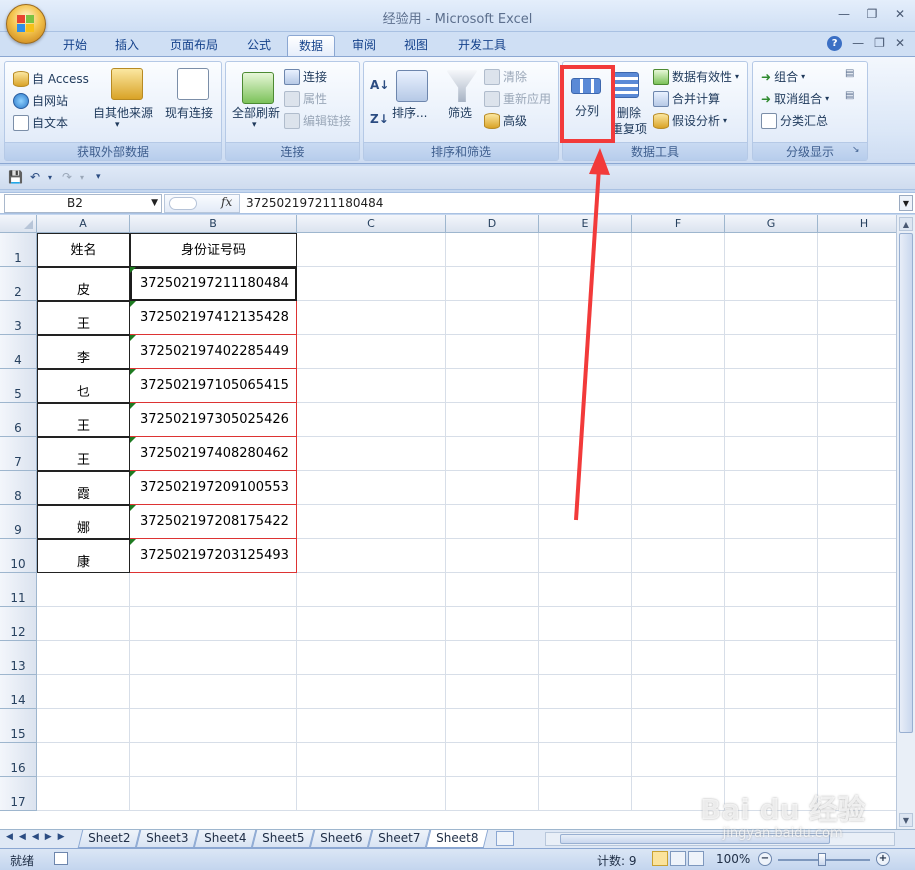  I want to click on row-header-11: 11, so click(18, 590).